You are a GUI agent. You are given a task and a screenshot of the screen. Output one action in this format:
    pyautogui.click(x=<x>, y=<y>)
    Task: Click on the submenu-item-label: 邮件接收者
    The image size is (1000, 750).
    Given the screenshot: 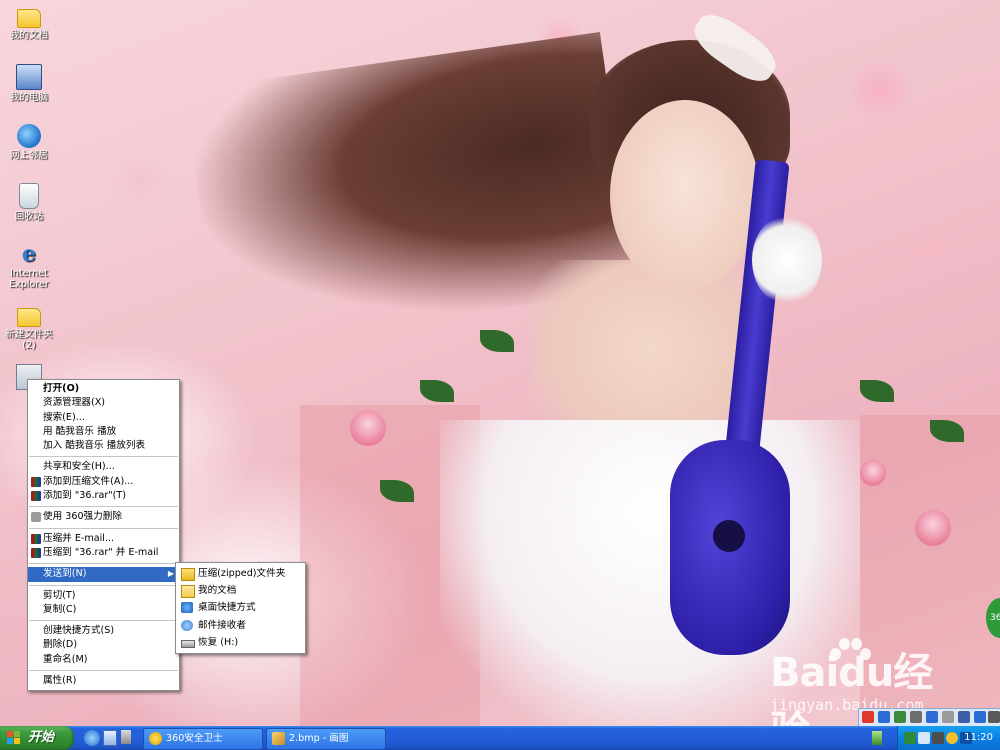 What is the action you would take?
    pyautogui.click(x=222, y=625)
    